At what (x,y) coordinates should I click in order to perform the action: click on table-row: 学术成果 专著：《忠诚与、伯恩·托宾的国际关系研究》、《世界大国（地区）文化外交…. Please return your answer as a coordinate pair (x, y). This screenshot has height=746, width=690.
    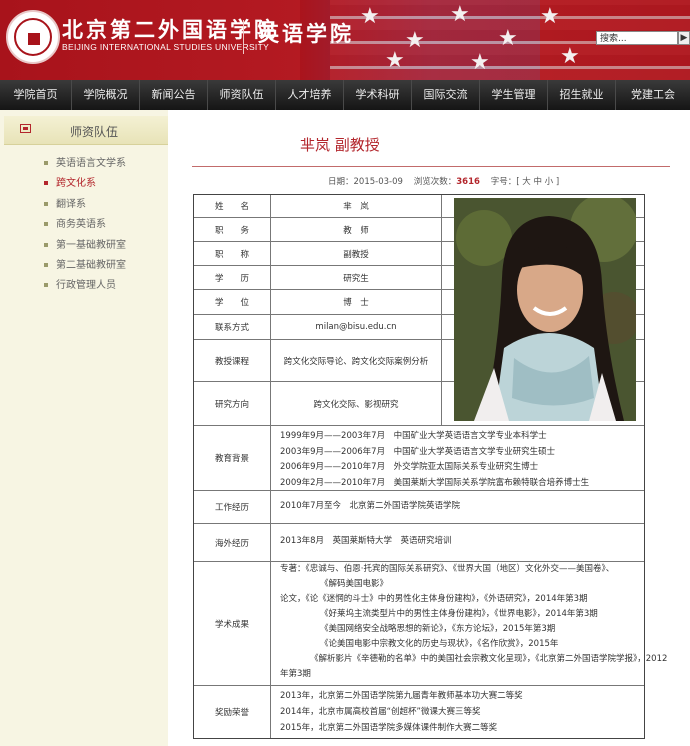
    Looking at the image, I should click on (431, 624).